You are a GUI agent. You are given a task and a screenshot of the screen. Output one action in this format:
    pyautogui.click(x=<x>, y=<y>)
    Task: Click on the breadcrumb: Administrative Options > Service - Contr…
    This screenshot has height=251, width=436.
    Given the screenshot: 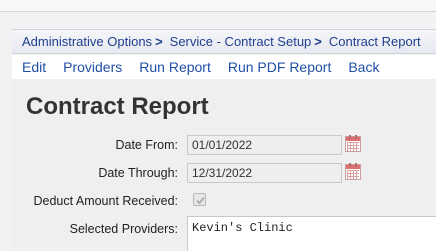 What is the action you would take?
    pyautogui.click(x=224, y=41)
    